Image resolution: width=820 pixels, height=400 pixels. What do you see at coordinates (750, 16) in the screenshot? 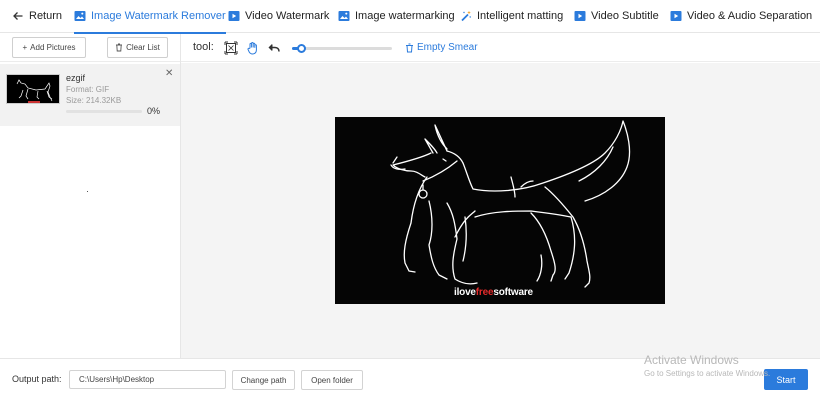
I see `tab-label: Video & Audio Separation` at bounding box center [750, 16].